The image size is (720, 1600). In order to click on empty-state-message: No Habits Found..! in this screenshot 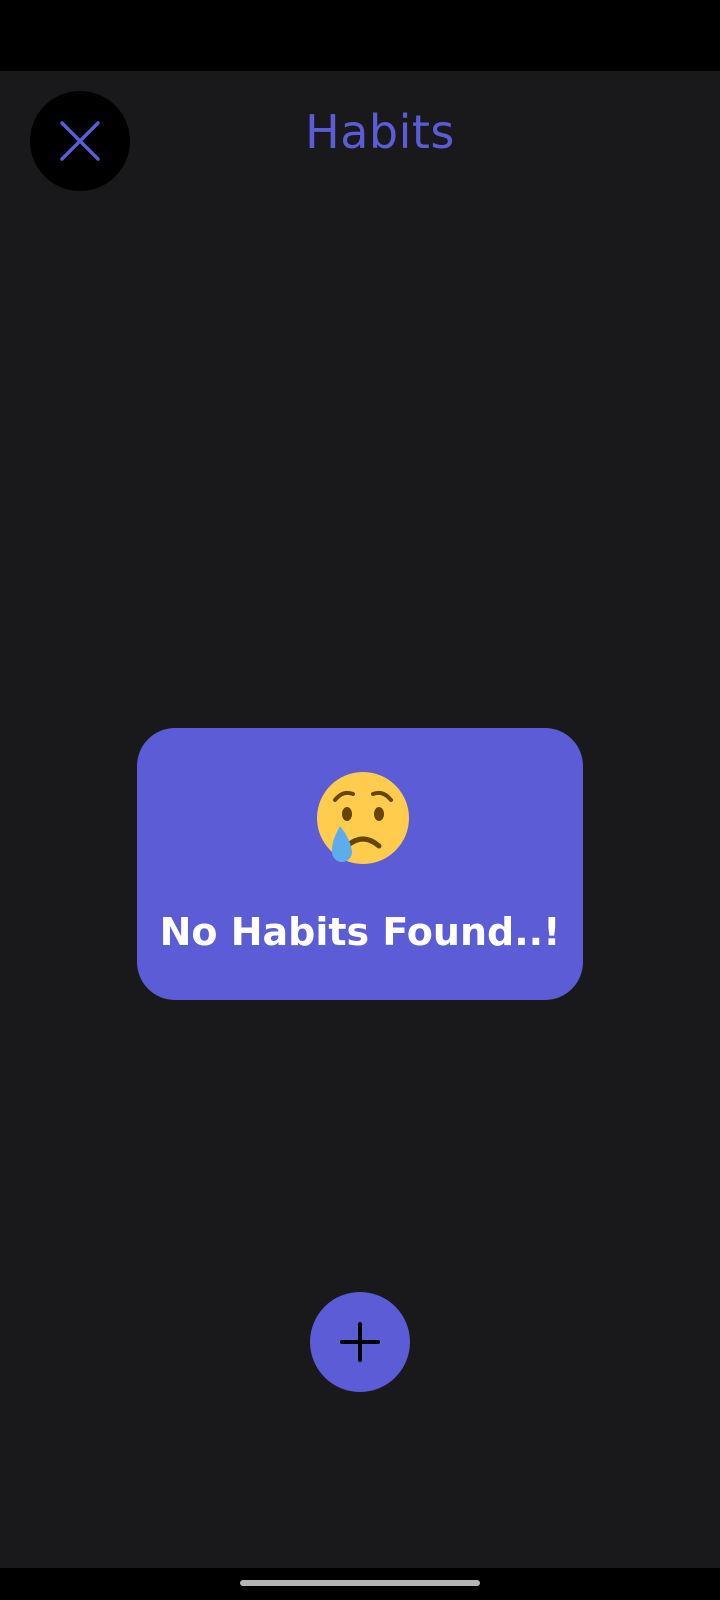, I will do `click(360, 932)`.